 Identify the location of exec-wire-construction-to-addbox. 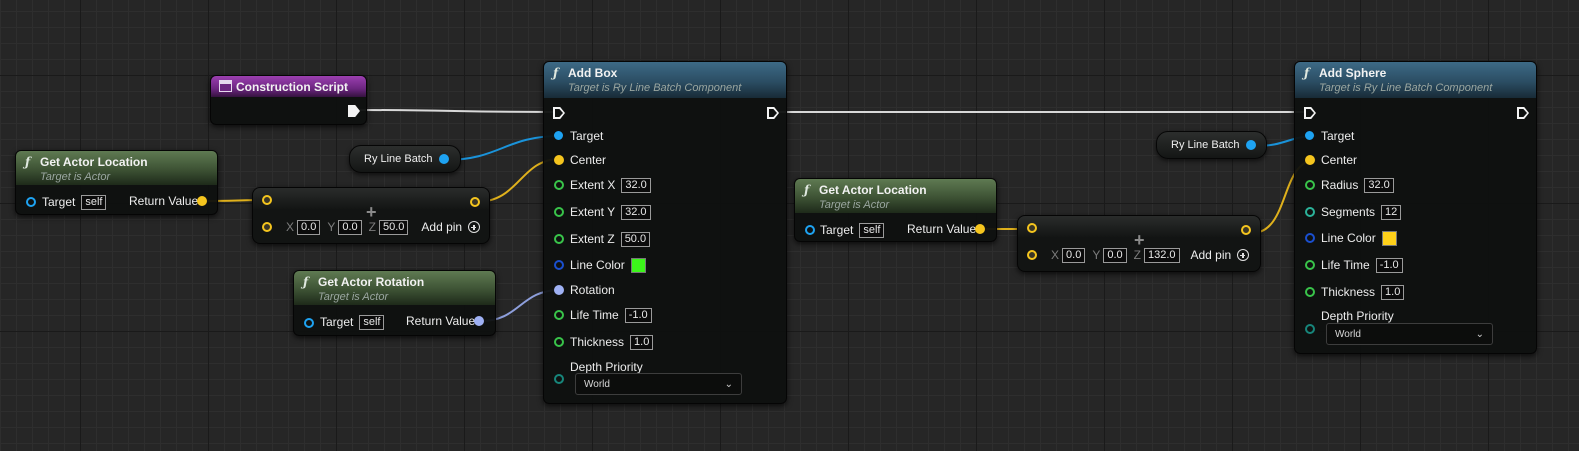
(457, 111).